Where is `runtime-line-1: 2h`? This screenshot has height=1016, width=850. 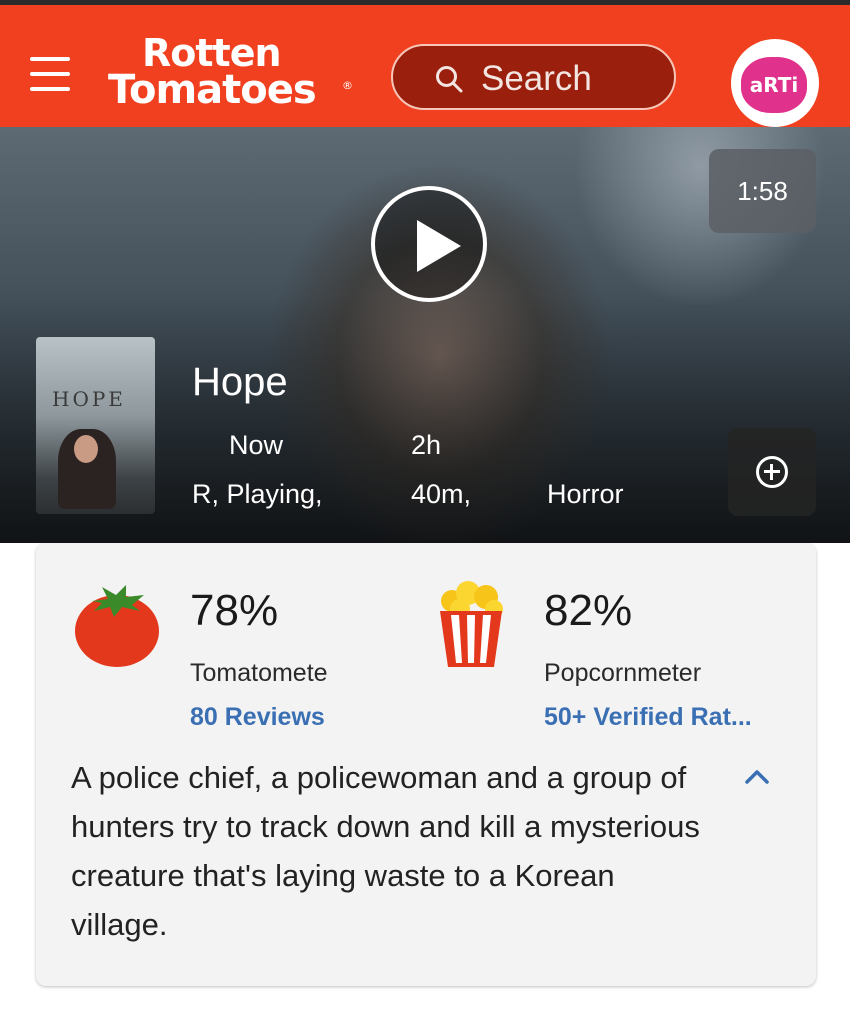
runtime-line-1: 2h is located at coordinates (426, 445).